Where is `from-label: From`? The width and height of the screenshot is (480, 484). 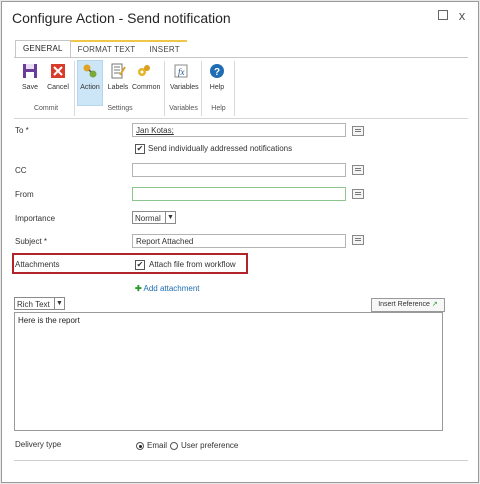
from-label: From is located at coordinates (24, 194).